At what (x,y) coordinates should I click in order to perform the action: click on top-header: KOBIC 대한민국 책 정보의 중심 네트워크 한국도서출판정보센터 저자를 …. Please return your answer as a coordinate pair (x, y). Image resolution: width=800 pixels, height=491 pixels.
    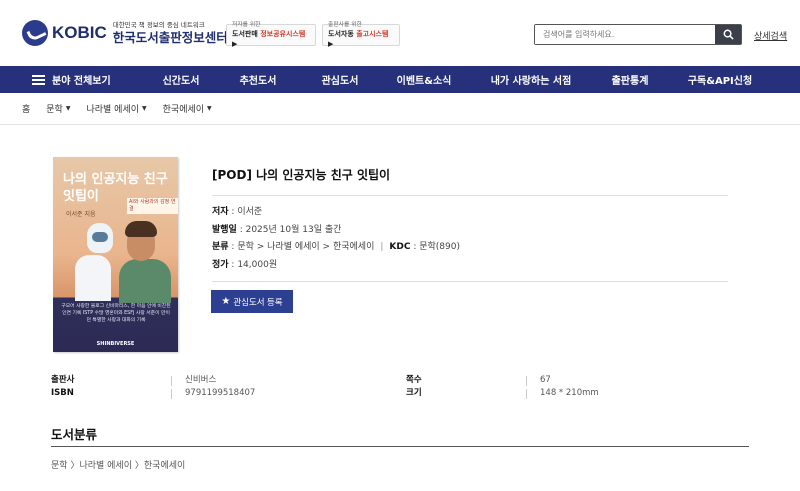
    Looking at the image, I should click on (400, 33).